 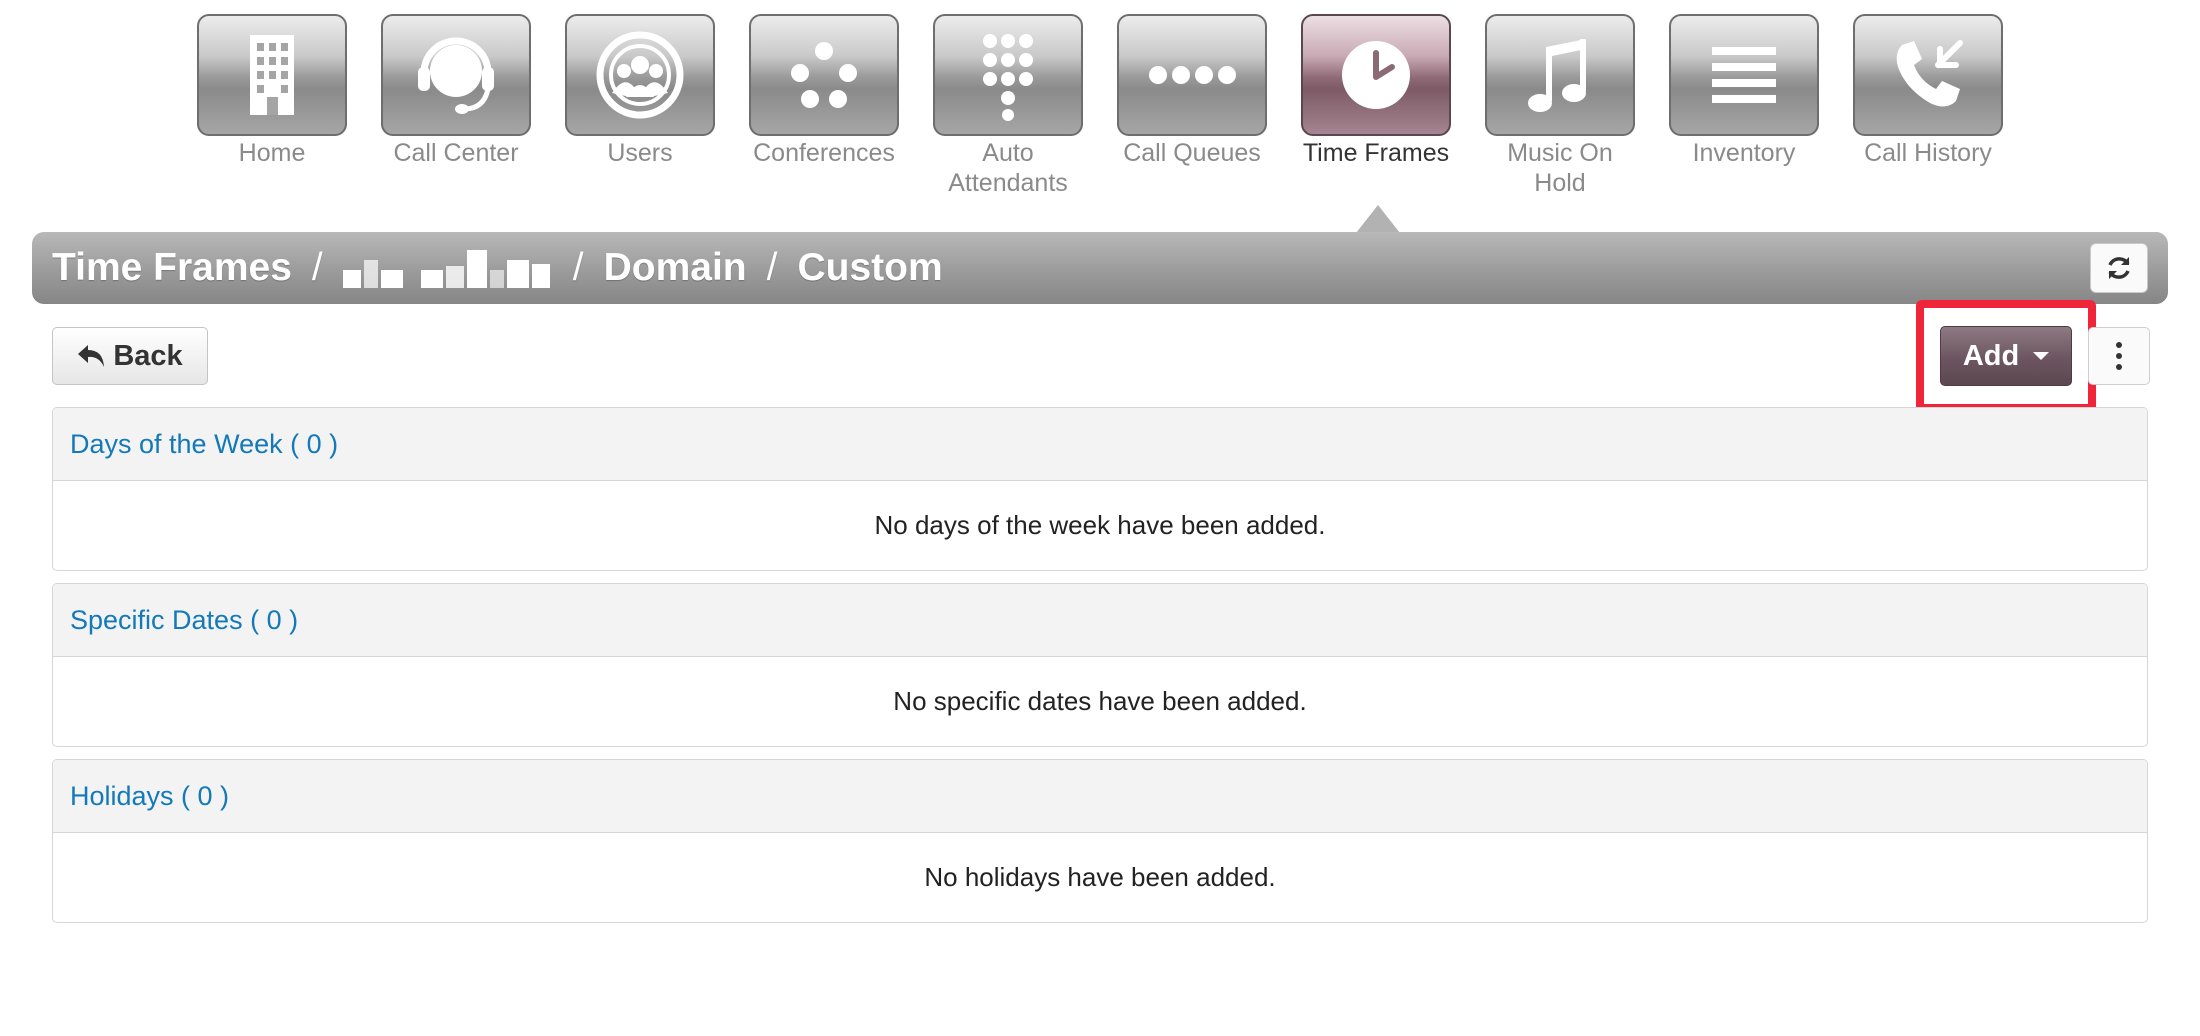 What do you see at coordinates (148, 355) in the screenshot?
I see `back-button-label: Back` at bounding box center [148, 355].